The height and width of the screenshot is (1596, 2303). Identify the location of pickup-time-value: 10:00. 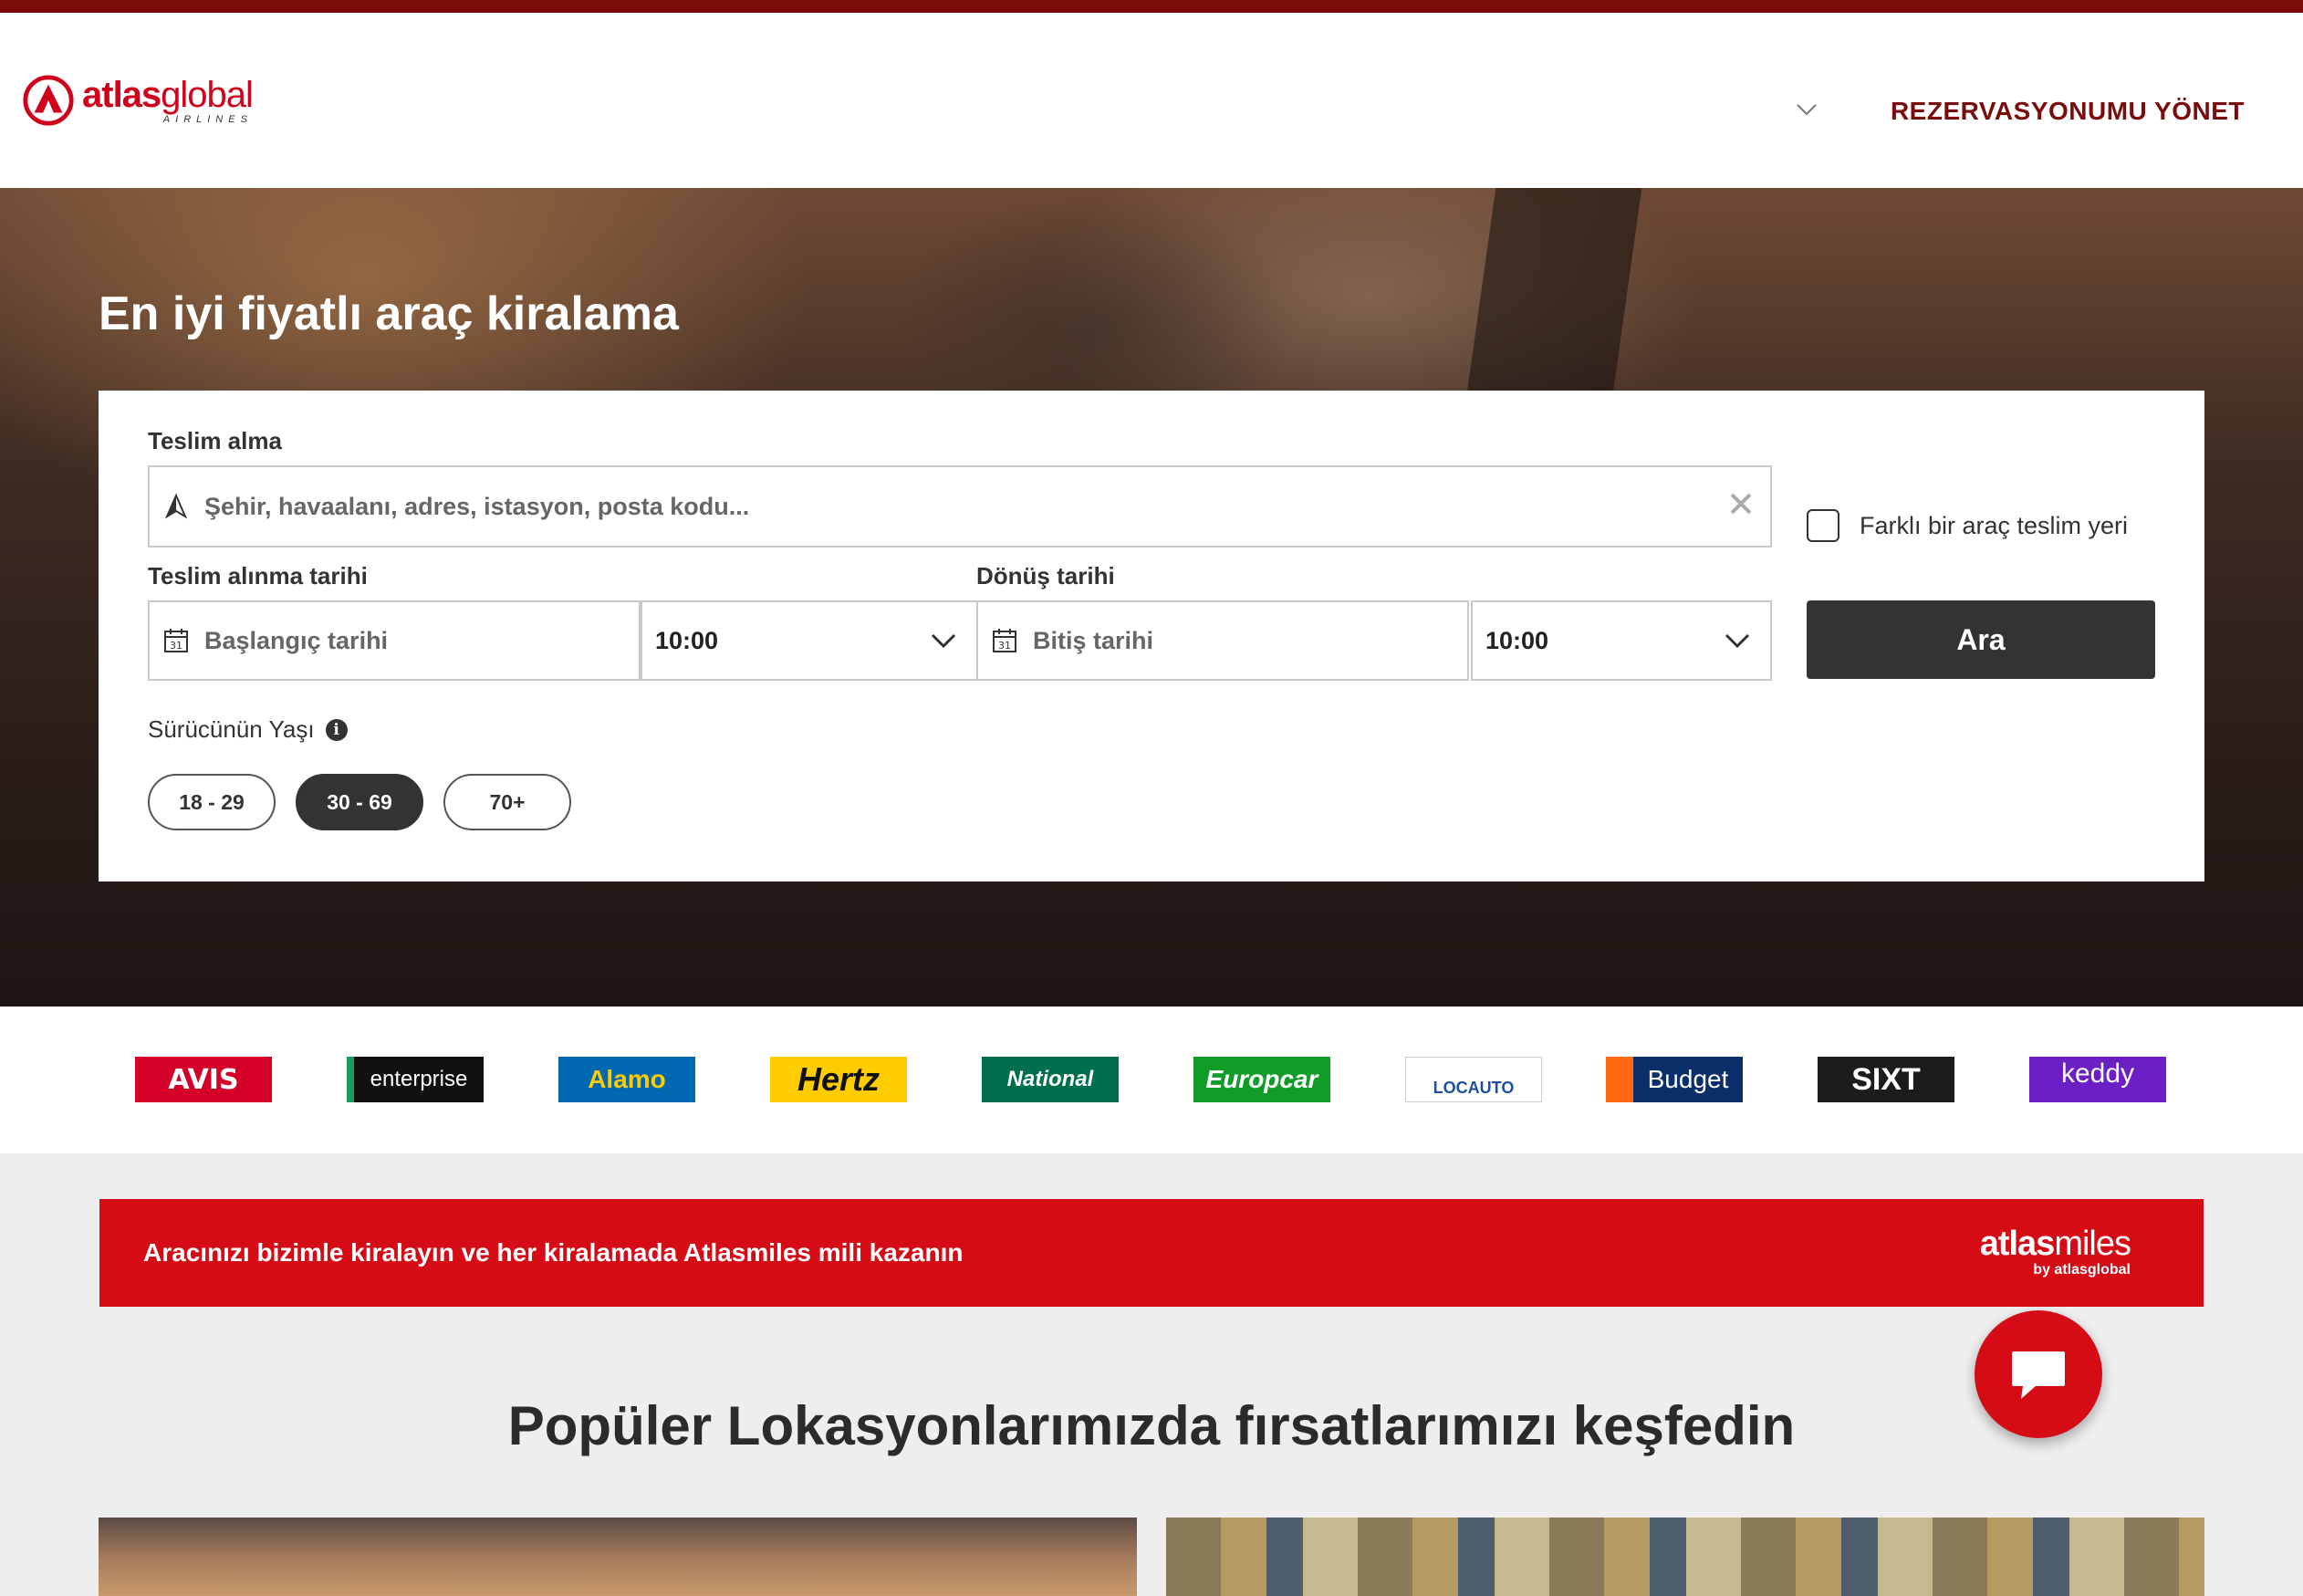
(687, 640).